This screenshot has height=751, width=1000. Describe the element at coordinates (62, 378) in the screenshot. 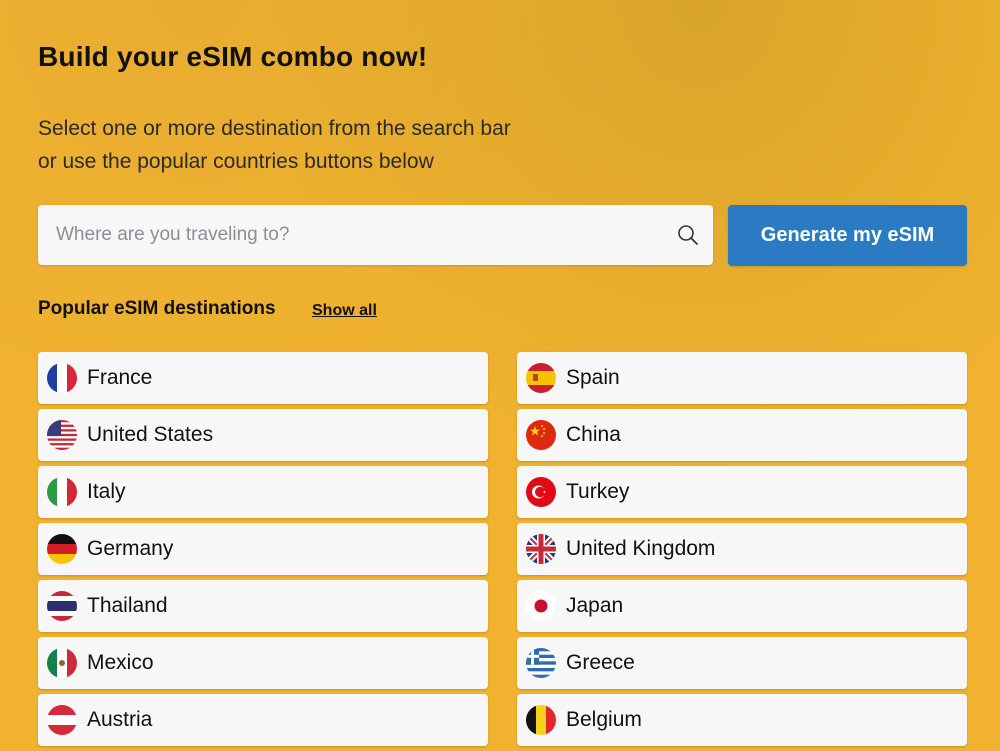

I see `flag-france-icon` at that location.